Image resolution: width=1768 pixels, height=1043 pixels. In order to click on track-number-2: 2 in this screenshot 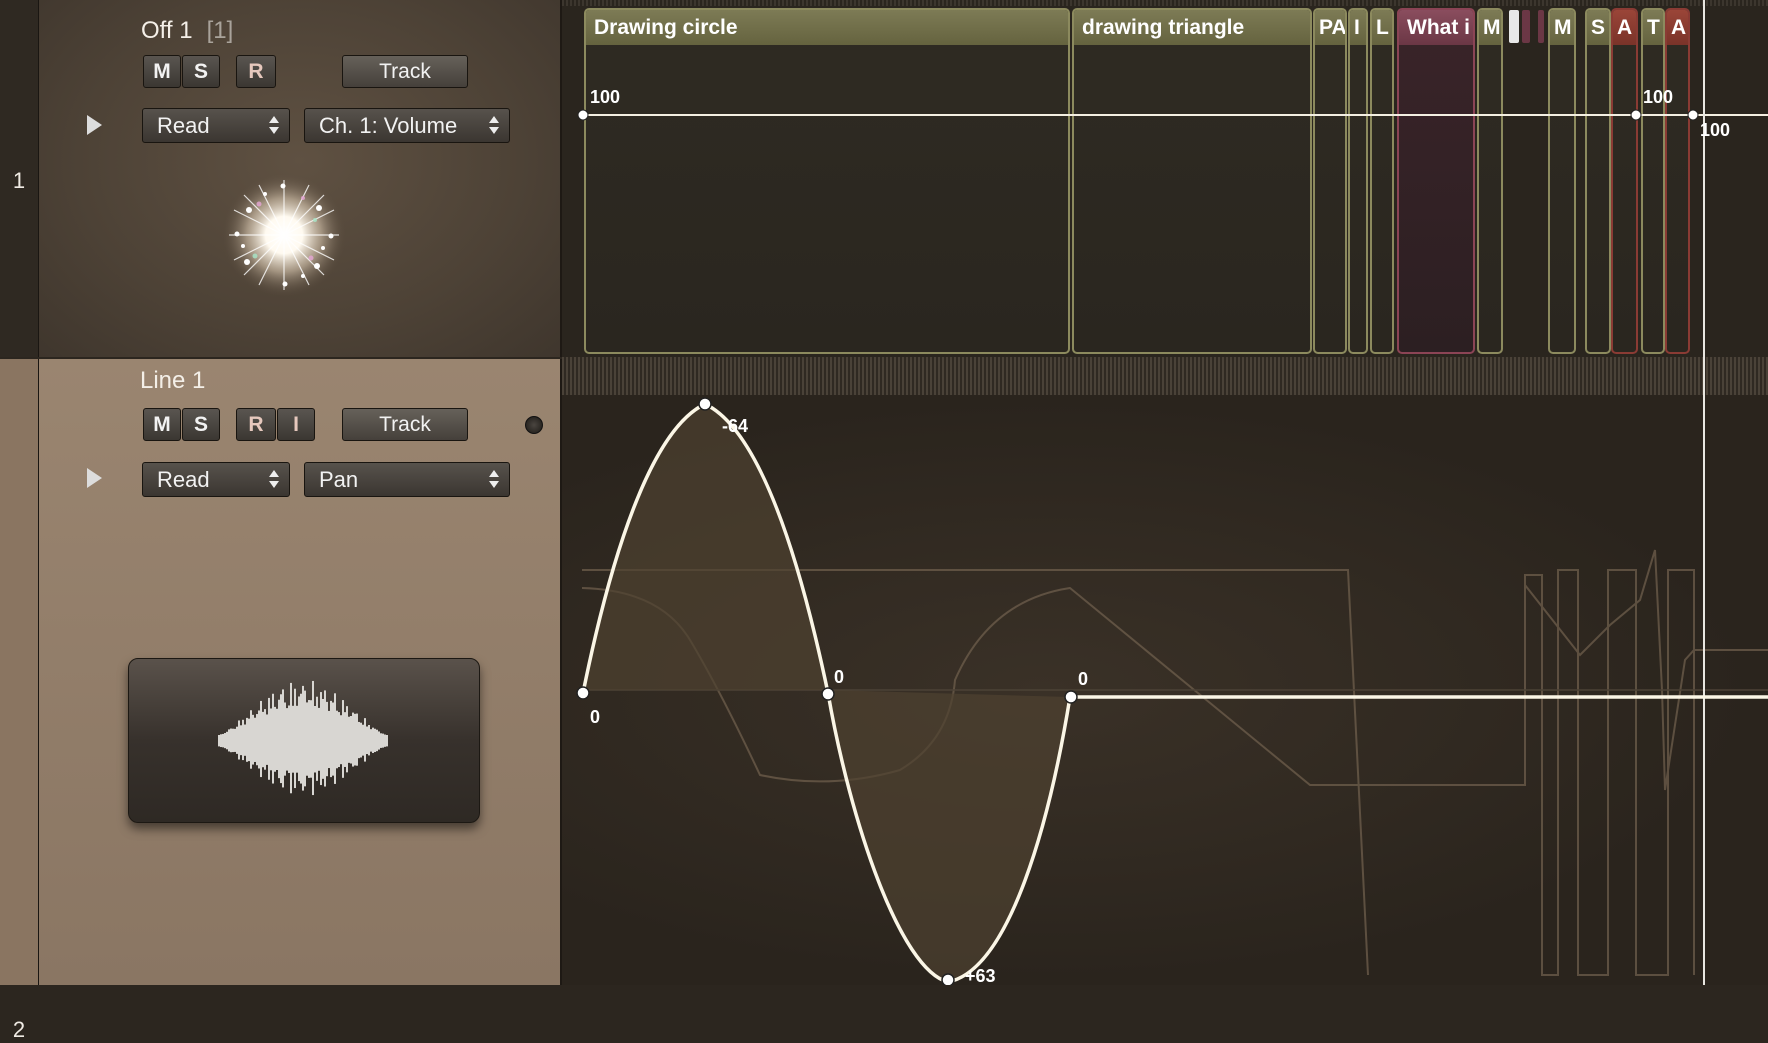, I will do `click(19, 1029)`.